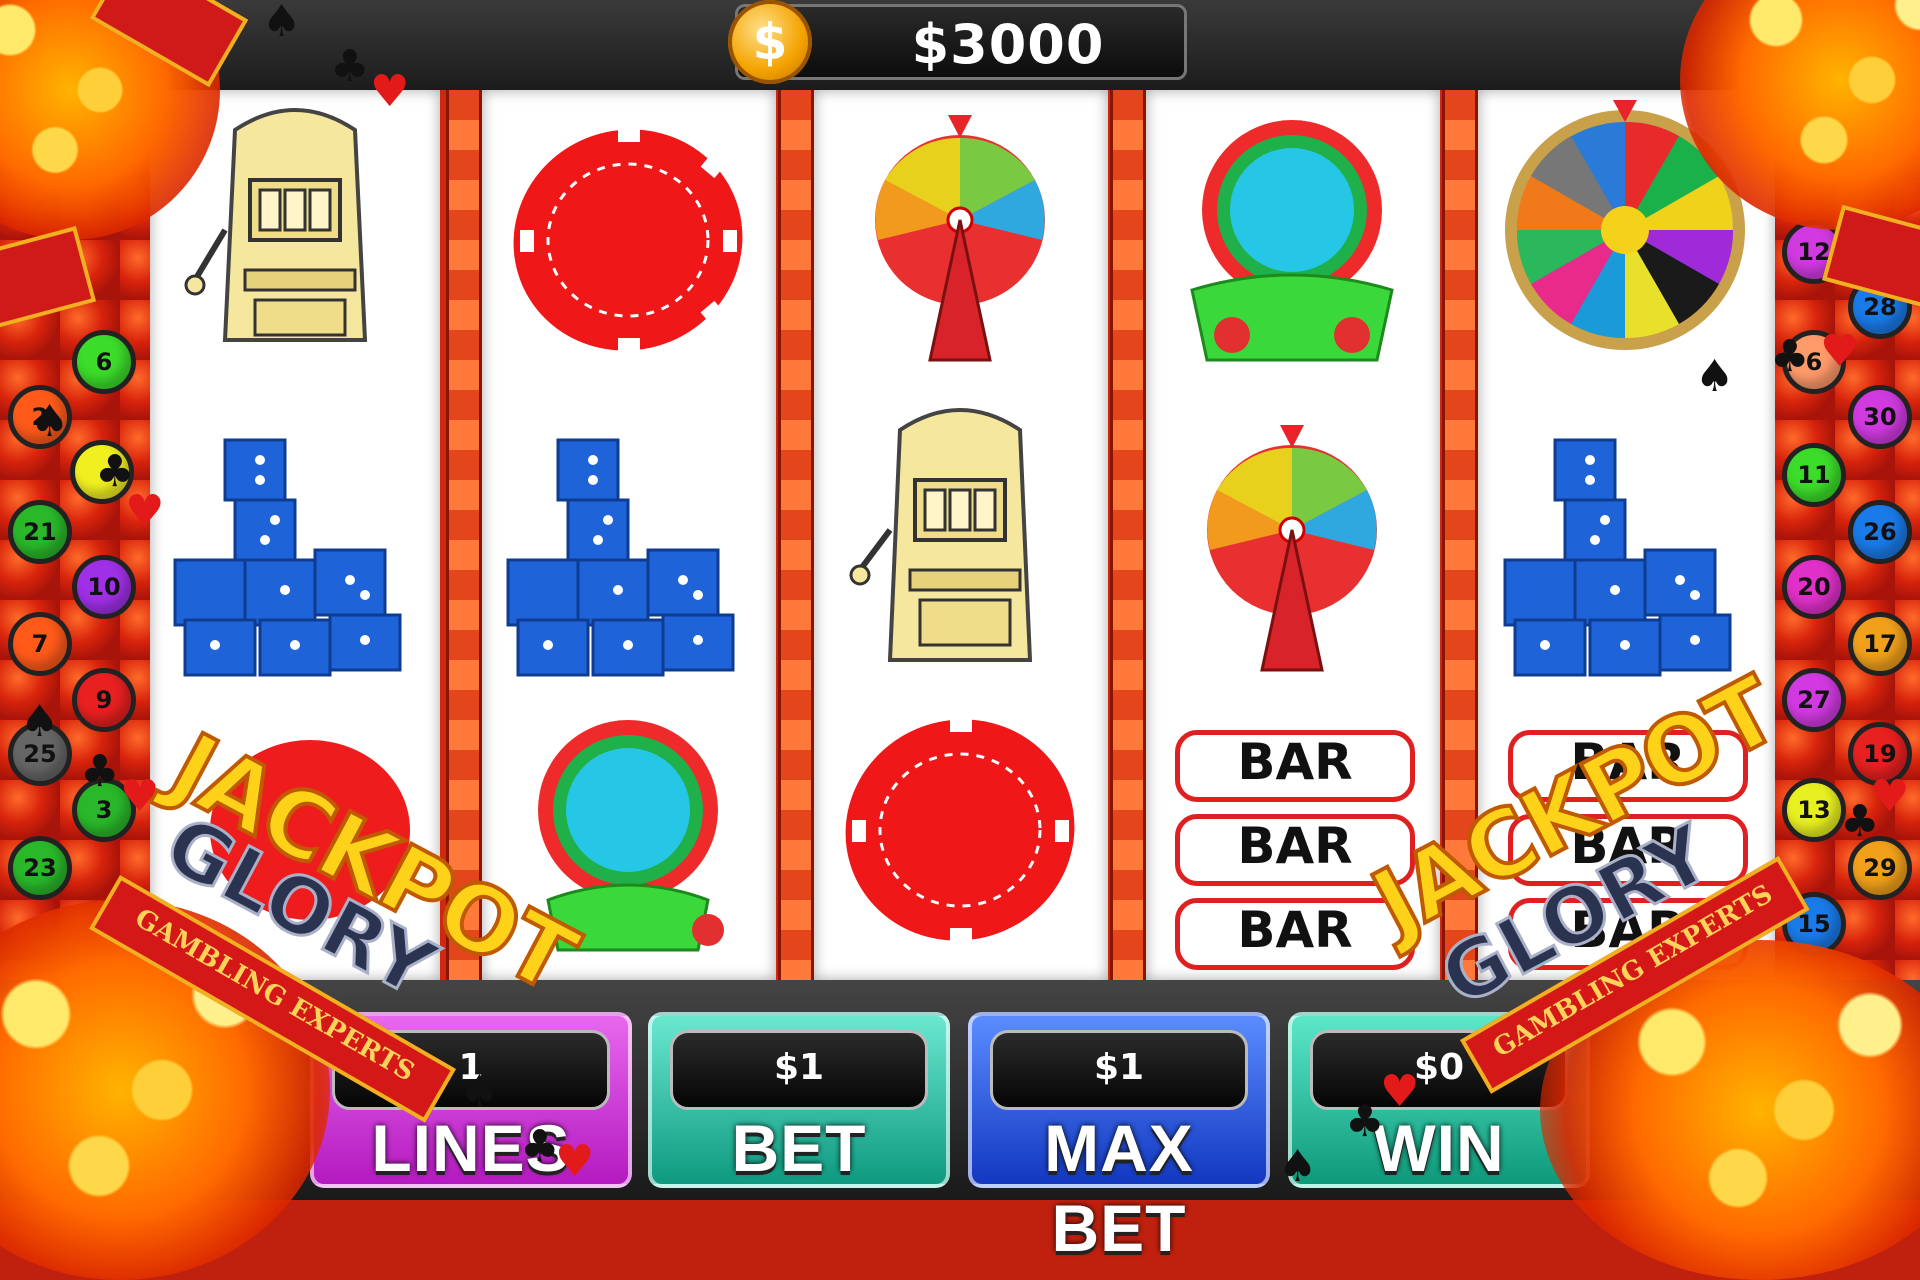 This screenshot has width=1920, height=1280. I want to click on bet-value: $1, so click(799, 1070).